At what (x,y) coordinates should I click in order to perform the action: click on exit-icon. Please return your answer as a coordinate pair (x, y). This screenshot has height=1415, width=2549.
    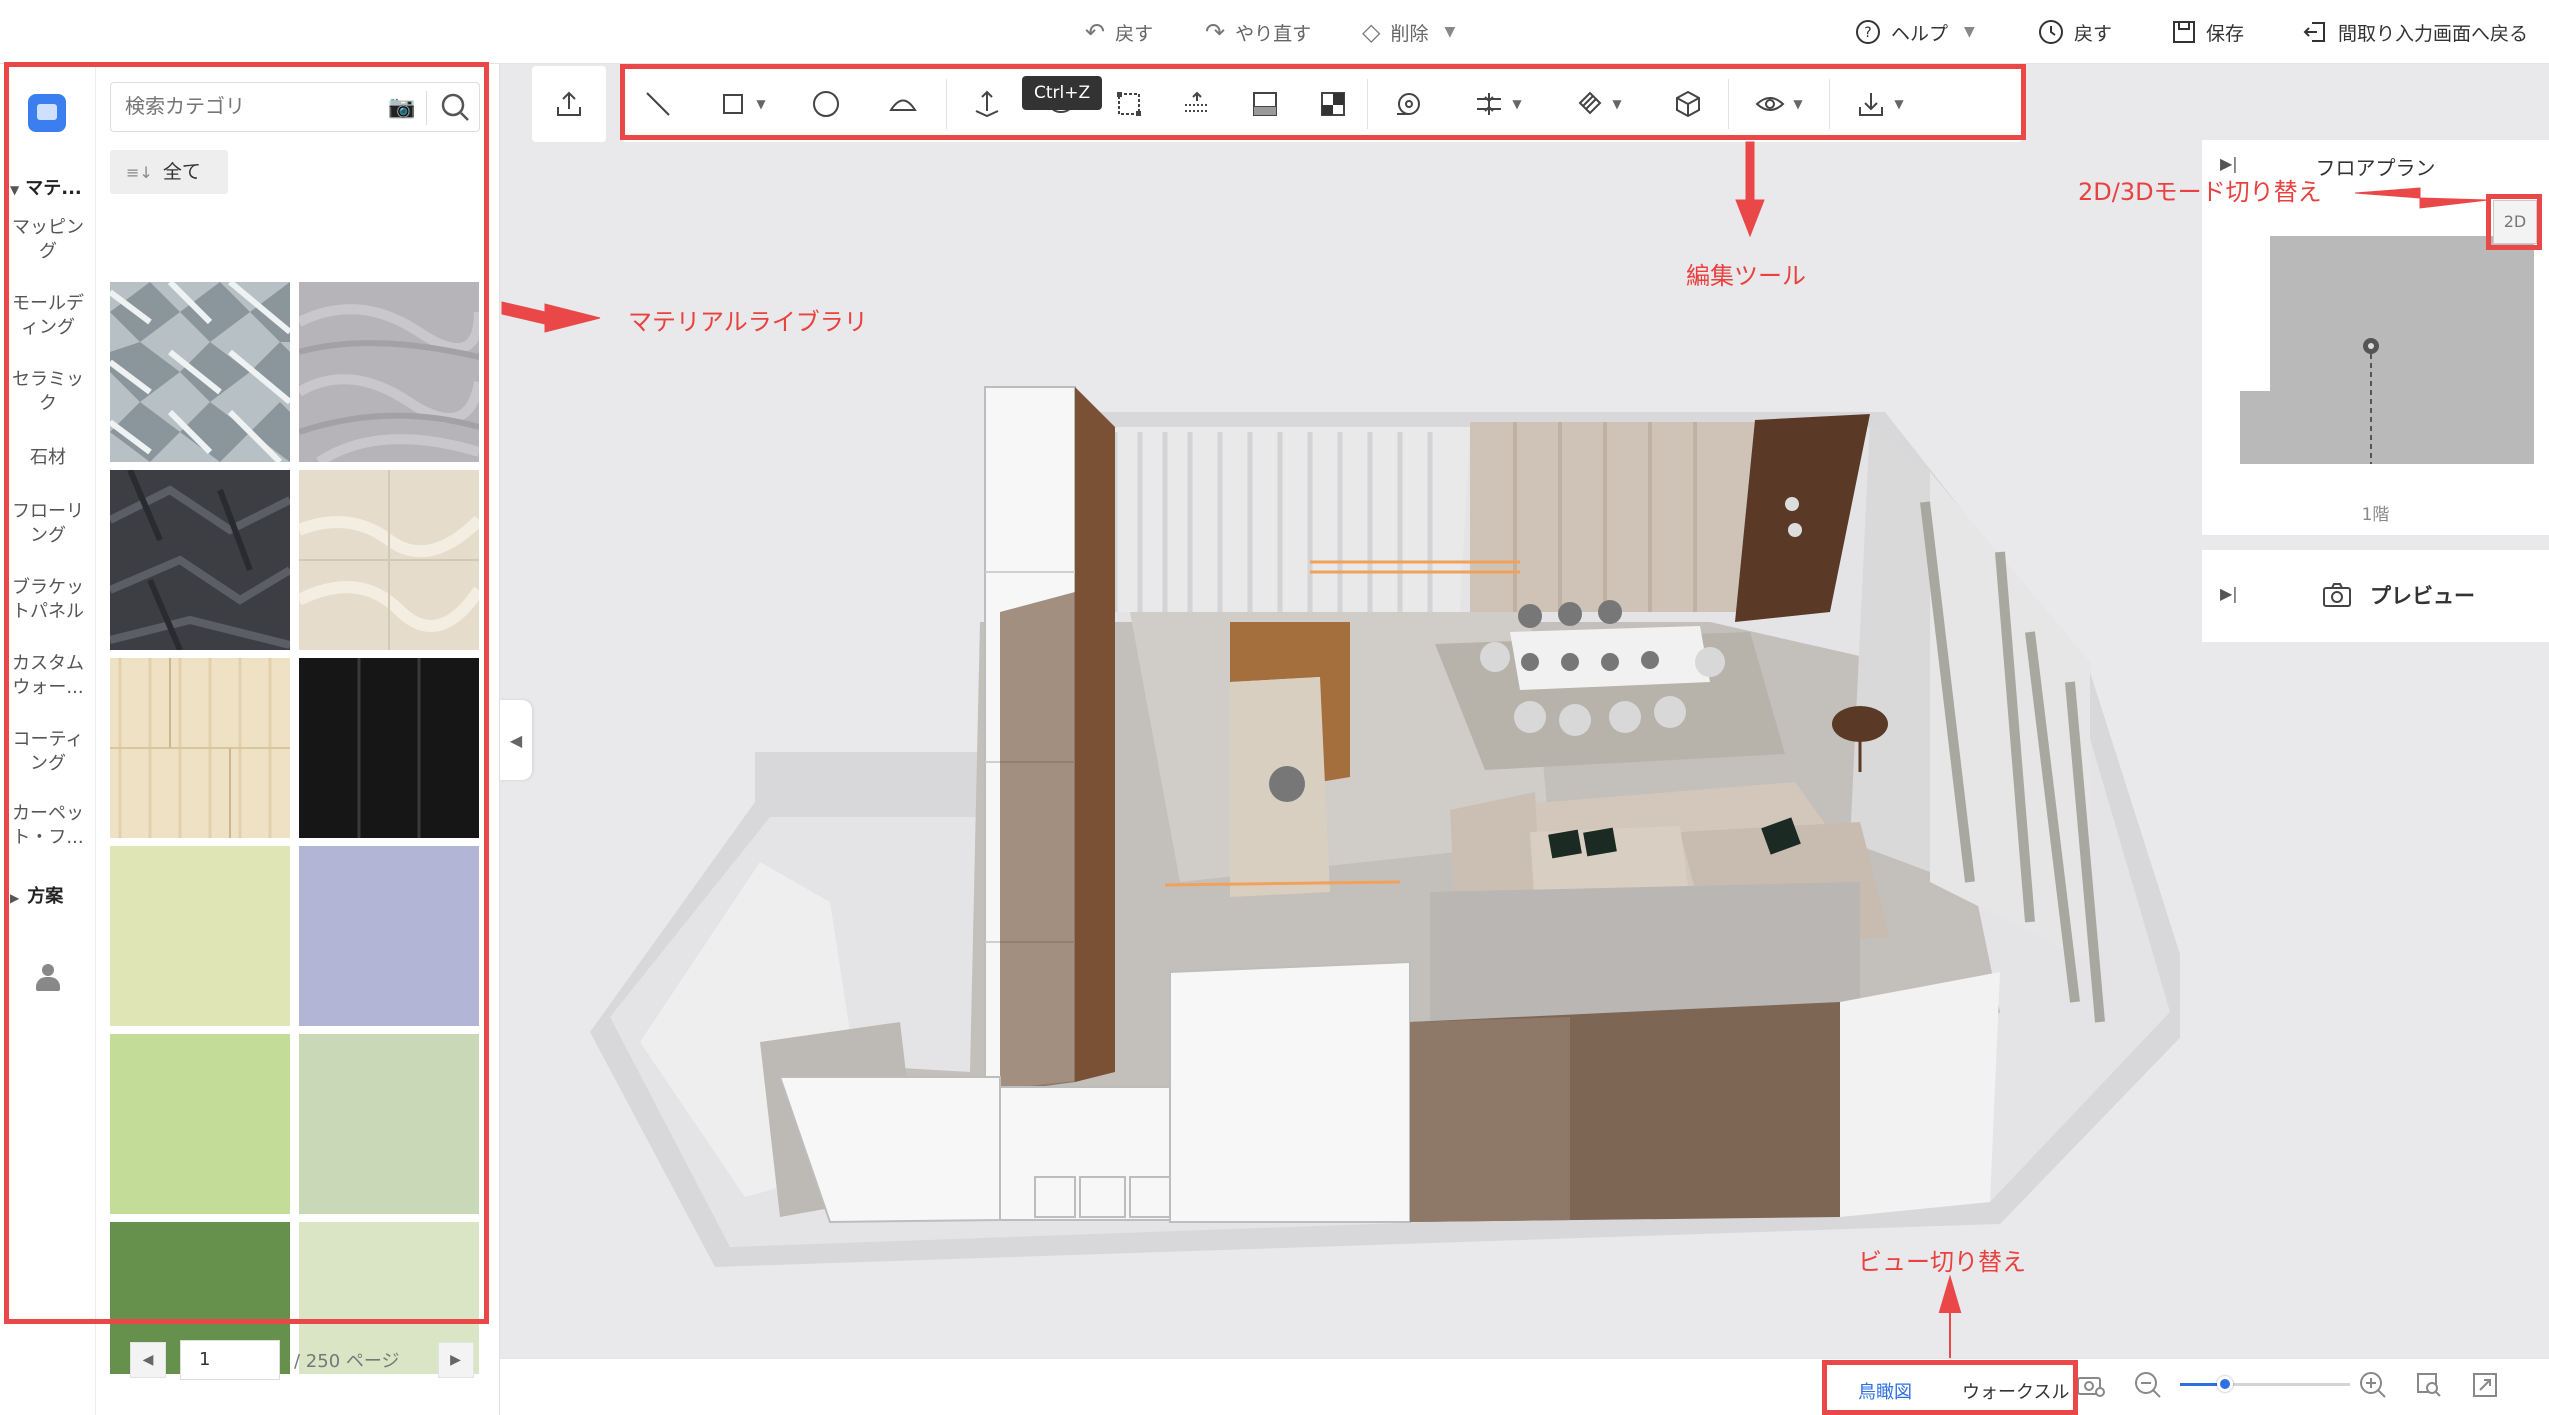
    Looking at the image, I should click on (2314, 32).